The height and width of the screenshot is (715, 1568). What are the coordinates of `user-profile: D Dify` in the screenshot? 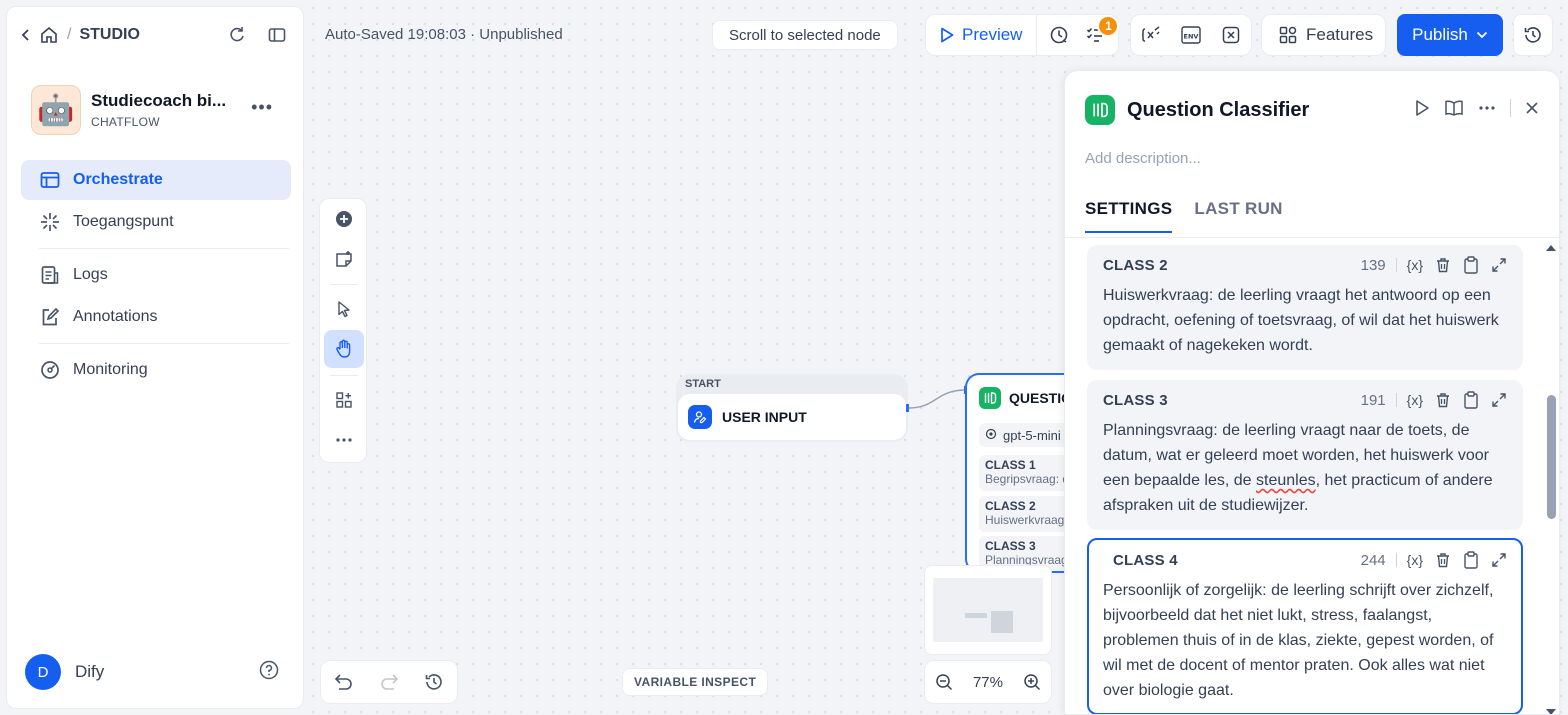 It's located at (64, 672).